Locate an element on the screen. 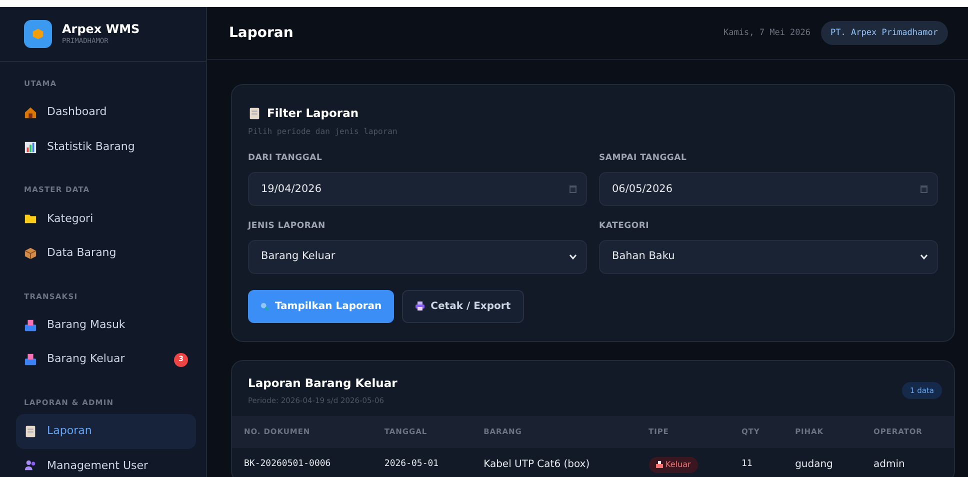 The image size is (968, 477). date-field: 19/04/2026 is located at coordinates (417, 189).